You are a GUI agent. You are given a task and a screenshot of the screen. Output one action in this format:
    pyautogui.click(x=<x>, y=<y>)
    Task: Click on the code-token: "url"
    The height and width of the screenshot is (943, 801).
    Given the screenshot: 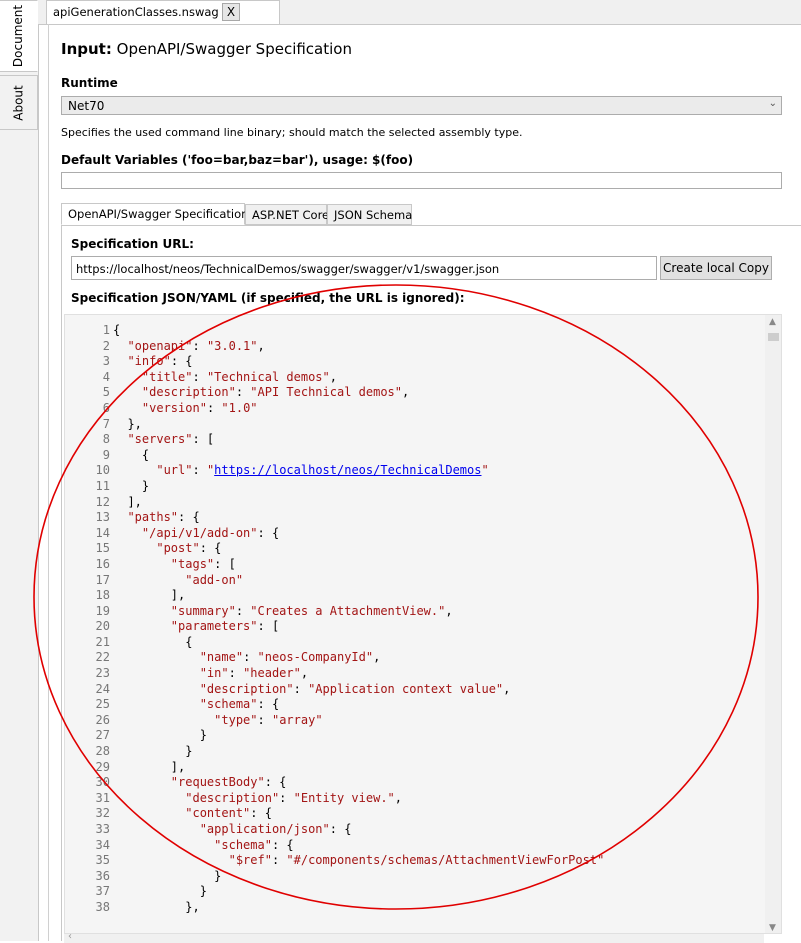 What is the action you would take?
    pyautogui.click(x=174, y=470)
    